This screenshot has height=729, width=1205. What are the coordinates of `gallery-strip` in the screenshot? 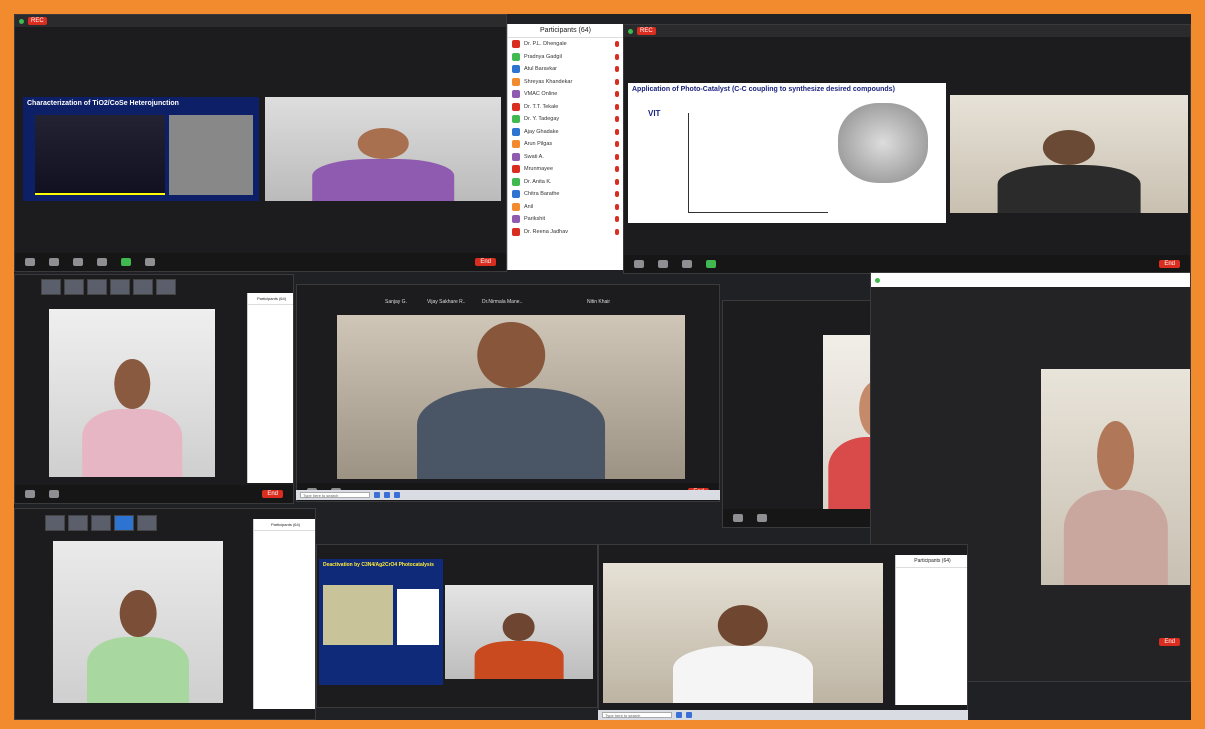 It's located at (101, 523).